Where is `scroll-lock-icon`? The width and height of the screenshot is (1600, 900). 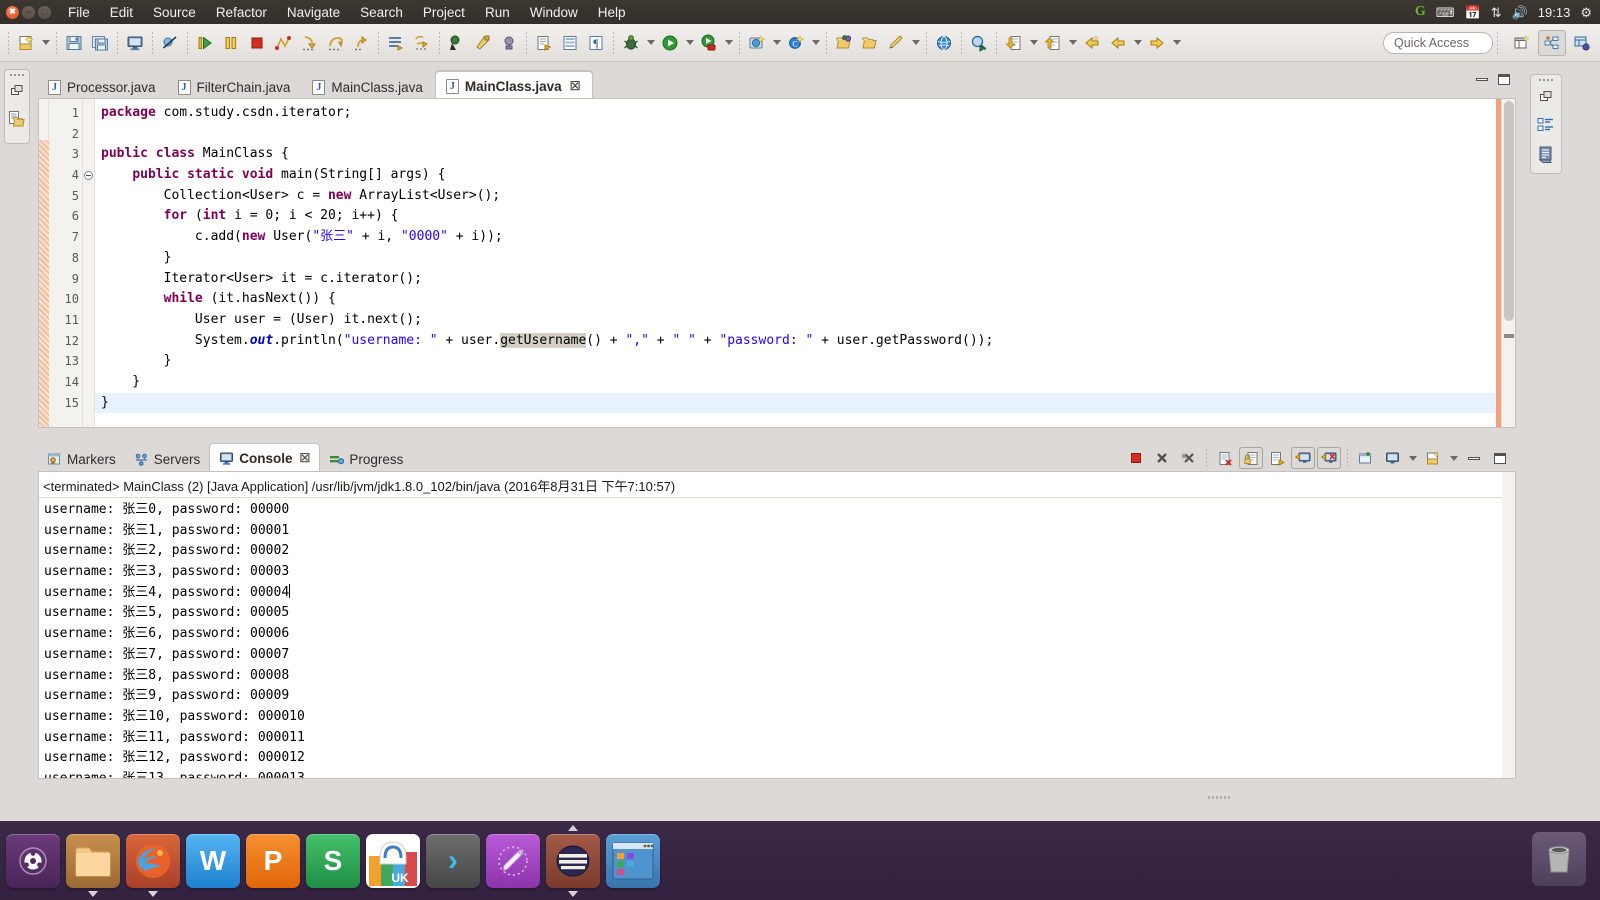 scroll-lock-icon is located at coordinates (1251, 458).